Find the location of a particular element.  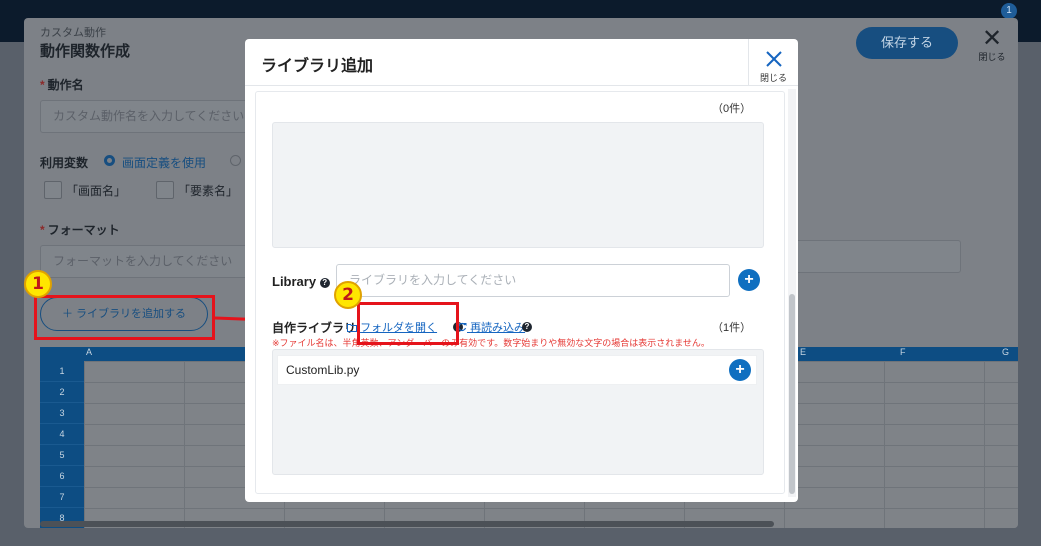

grid-row-header: 2 is located at coordinates (62, 392).